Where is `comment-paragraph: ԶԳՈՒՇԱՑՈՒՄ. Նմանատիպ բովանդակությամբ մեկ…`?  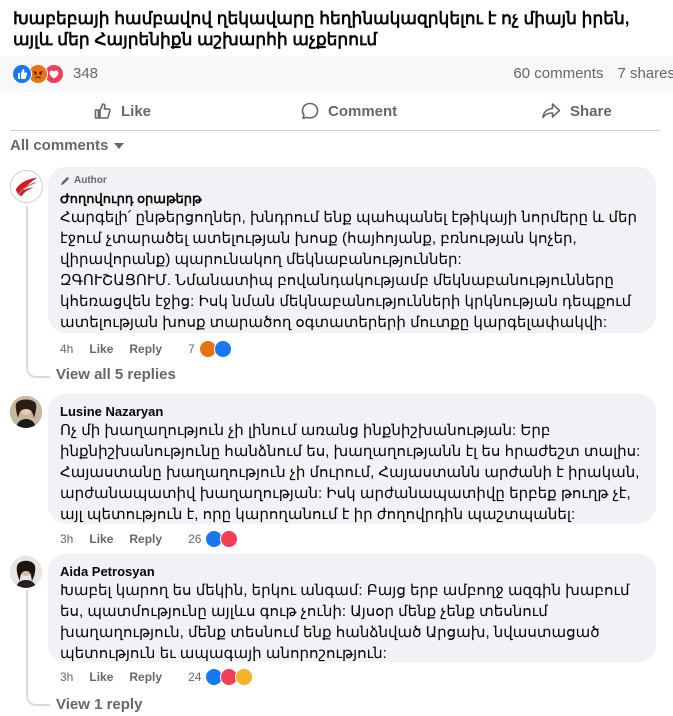
comment-paragraph: ԶԳՈՒՇԱՑՈՒՄ. Նմանատիպ բովանդակությամբ մեկ… is located at coordinates (346, 301).